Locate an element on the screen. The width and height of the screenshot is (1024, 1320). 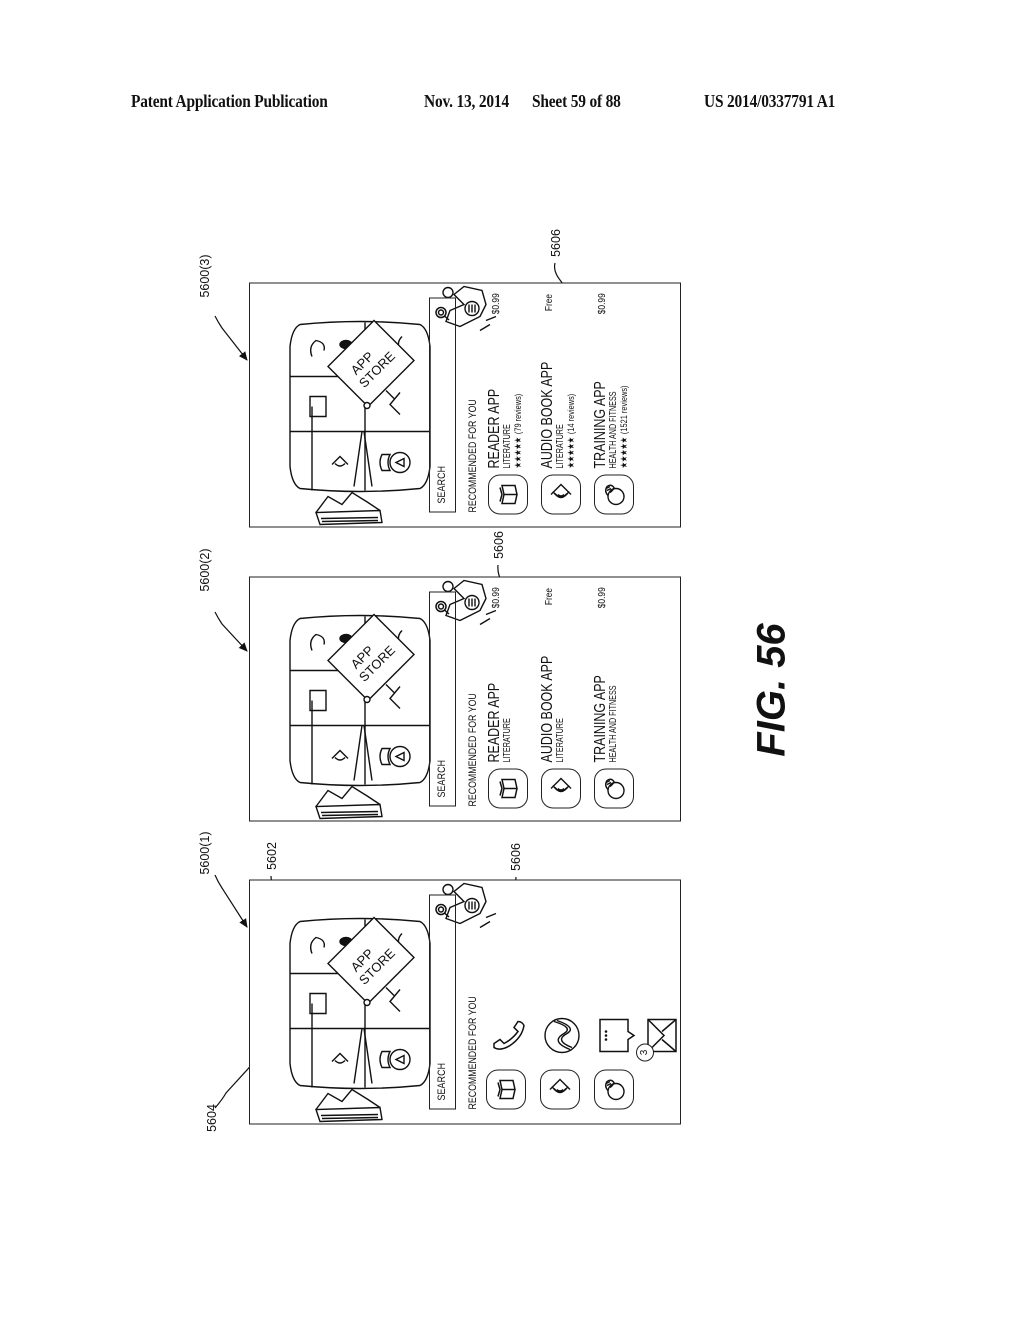
dock-browser is located at coordinates (562, 1036).